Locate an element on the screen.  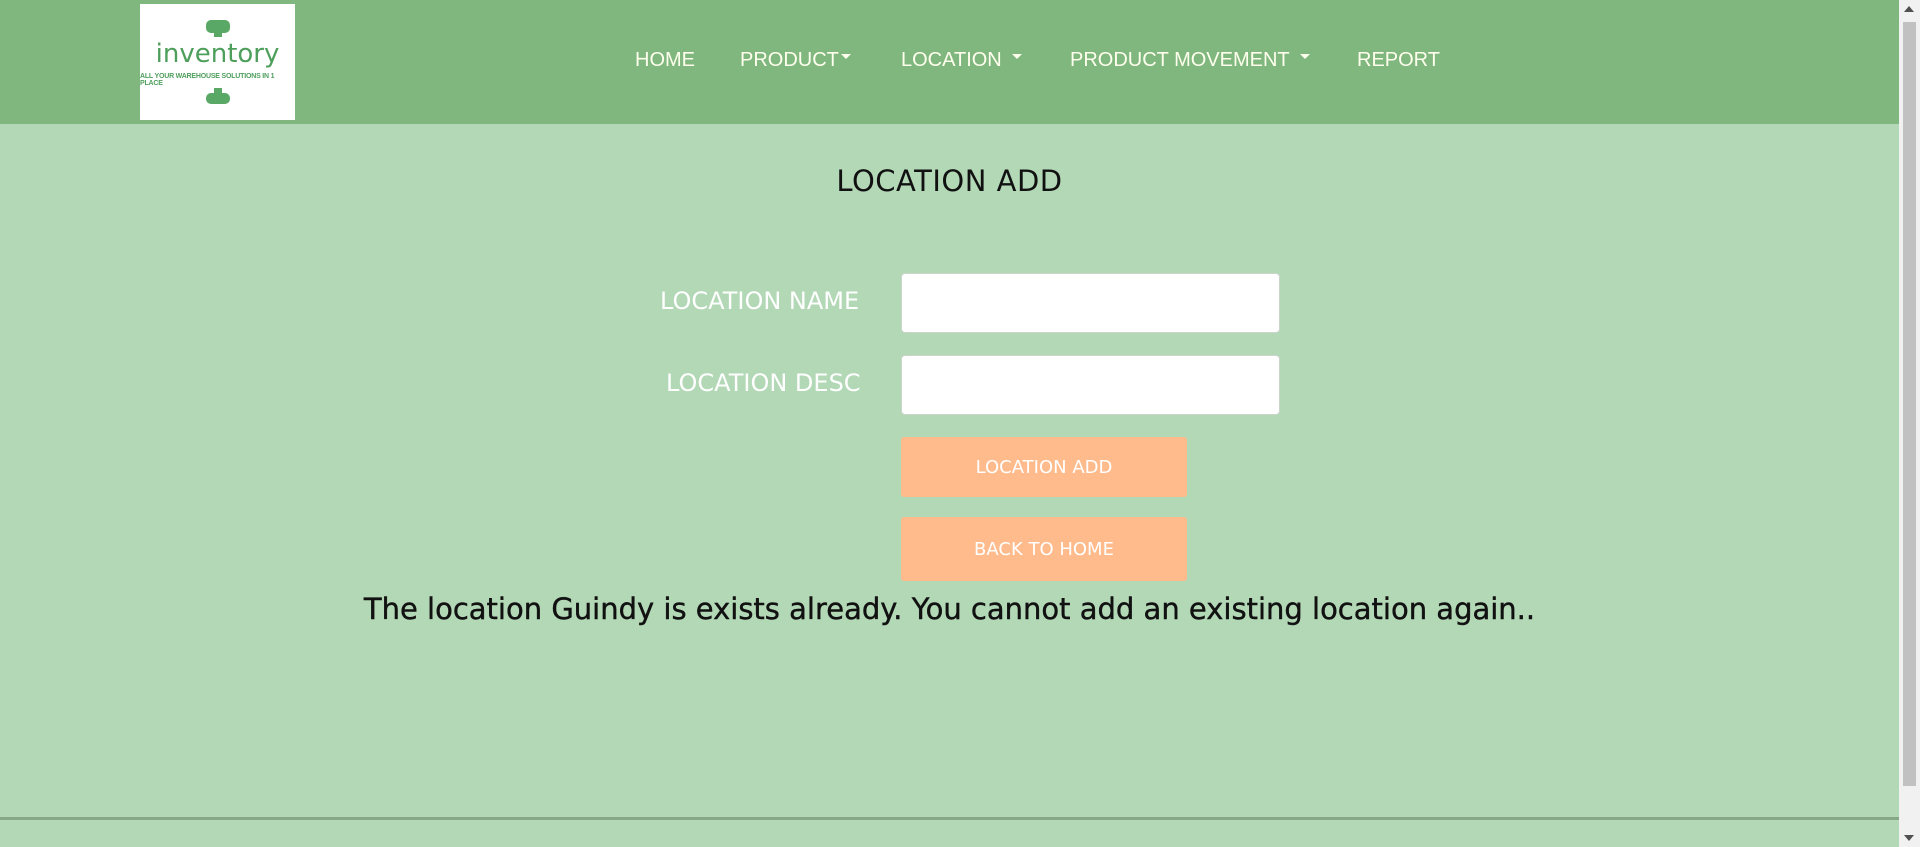
scroll-up-icon is located at coordinates (1909, 9).